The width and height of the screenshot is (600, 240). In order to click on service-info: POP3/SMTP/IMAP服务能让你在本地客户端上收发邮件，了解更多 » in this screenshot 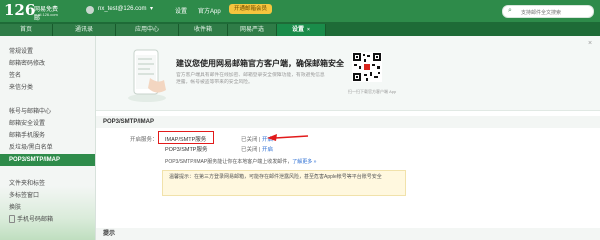, I will do `click(240, 161)`.